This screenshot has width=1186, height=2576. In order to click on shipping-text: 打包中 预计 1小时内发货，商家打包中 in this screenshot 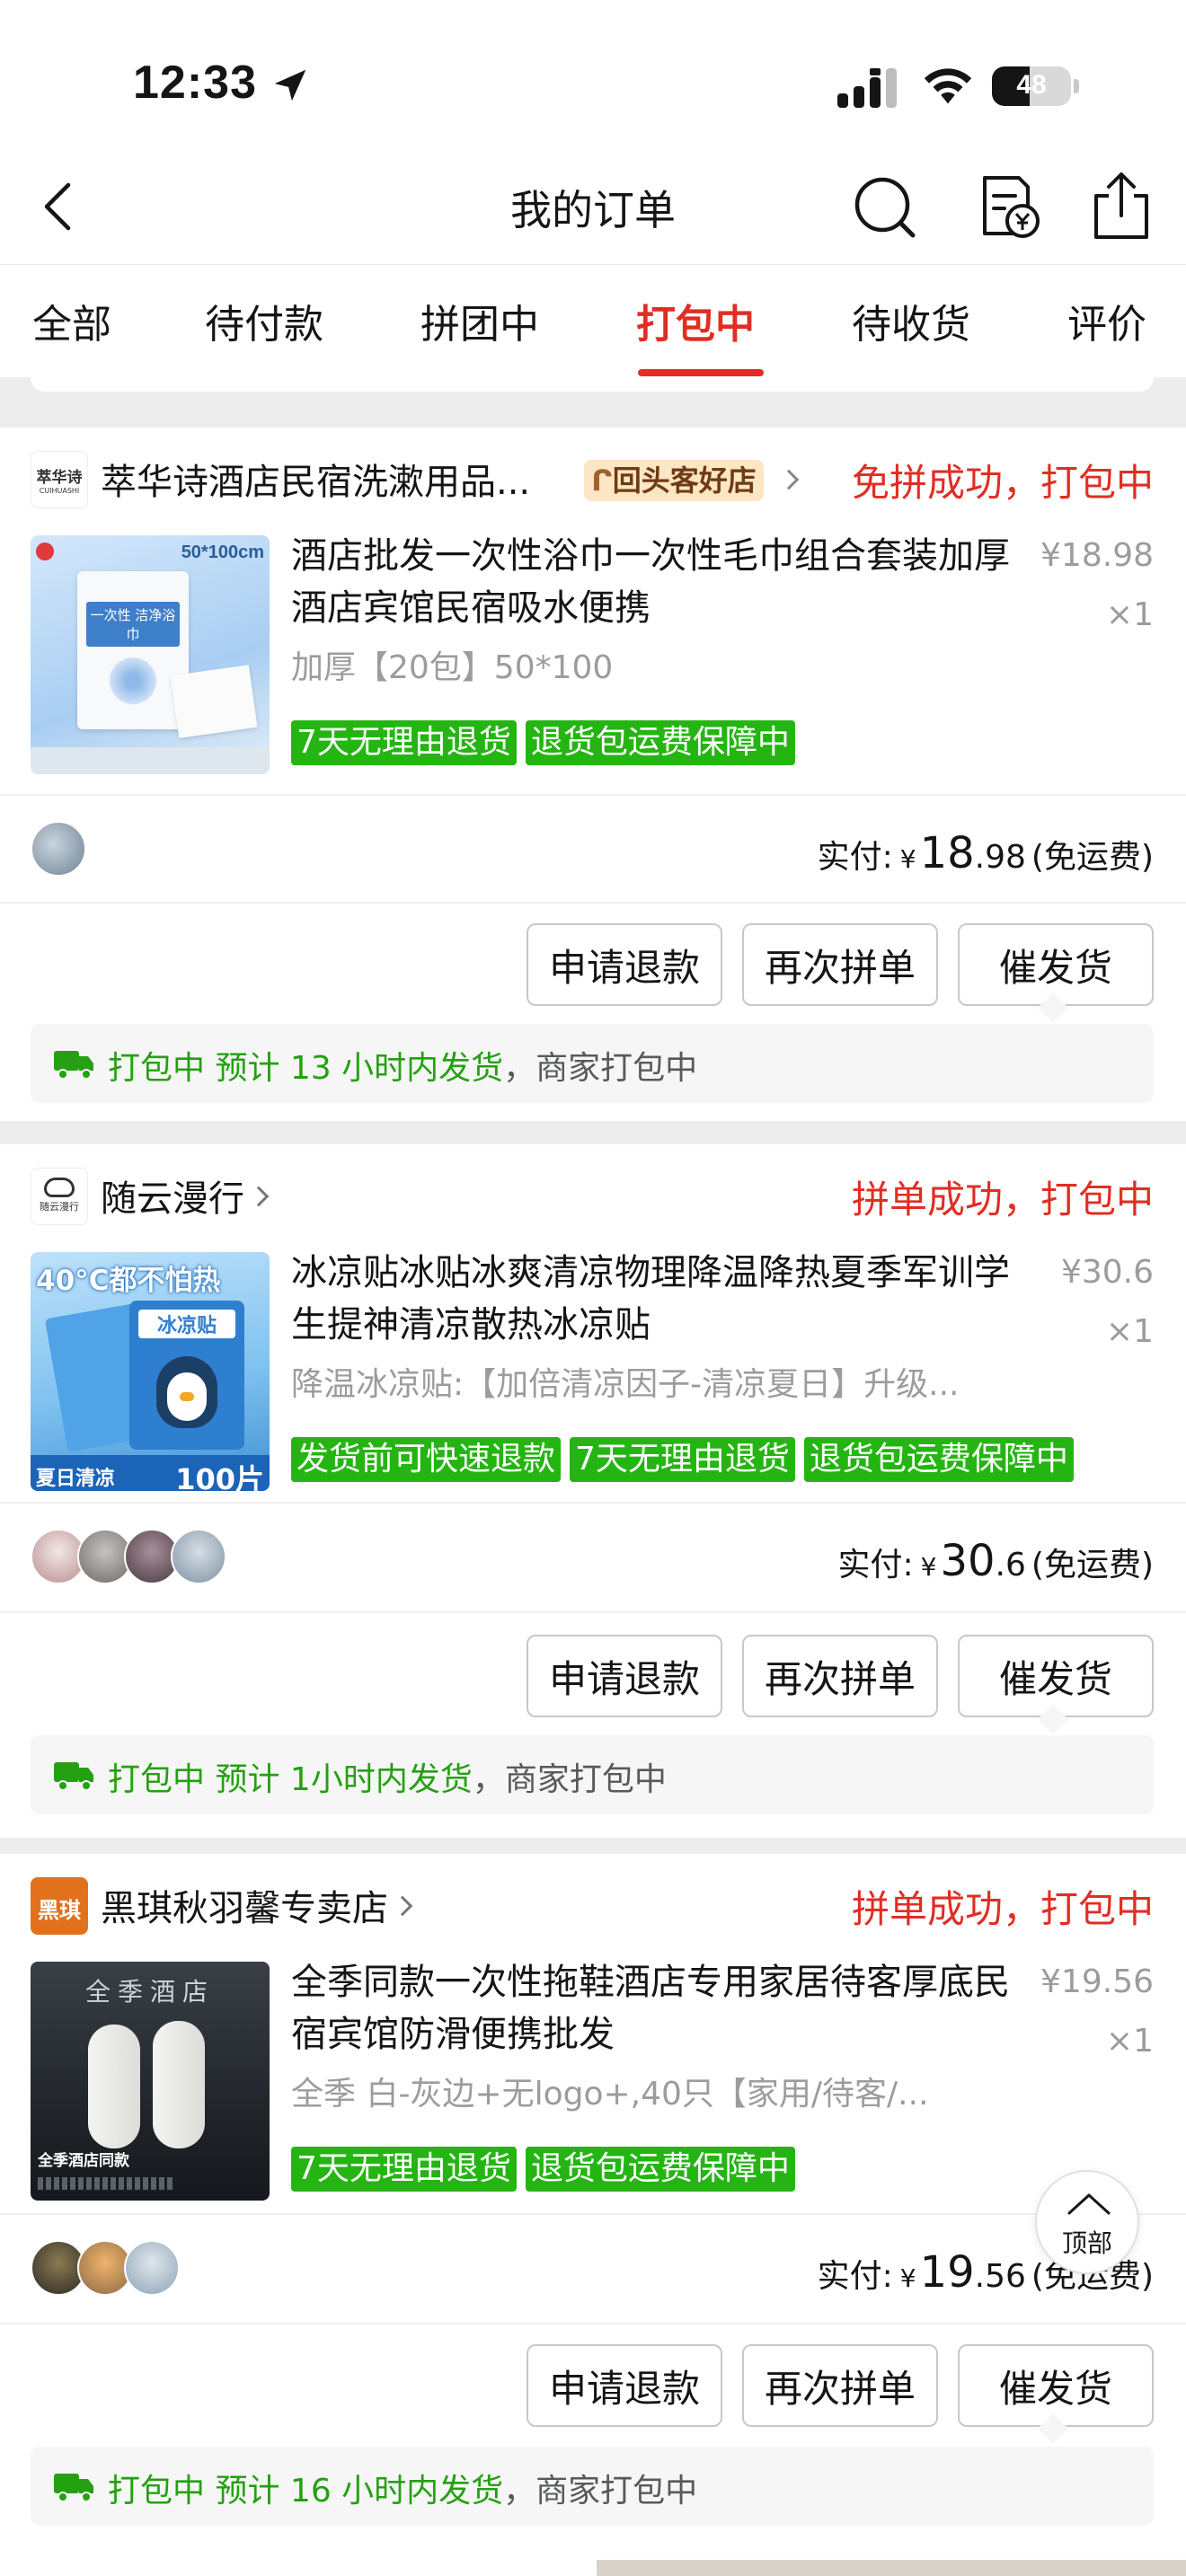, I will do `click(387, 1776)`.